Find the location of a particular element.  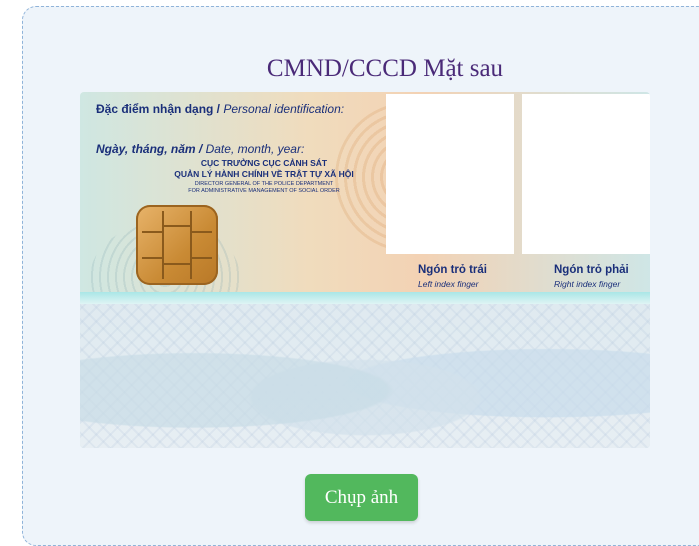

personal-identification-label-en: Personal identification: is located at coordinates (284, 109).